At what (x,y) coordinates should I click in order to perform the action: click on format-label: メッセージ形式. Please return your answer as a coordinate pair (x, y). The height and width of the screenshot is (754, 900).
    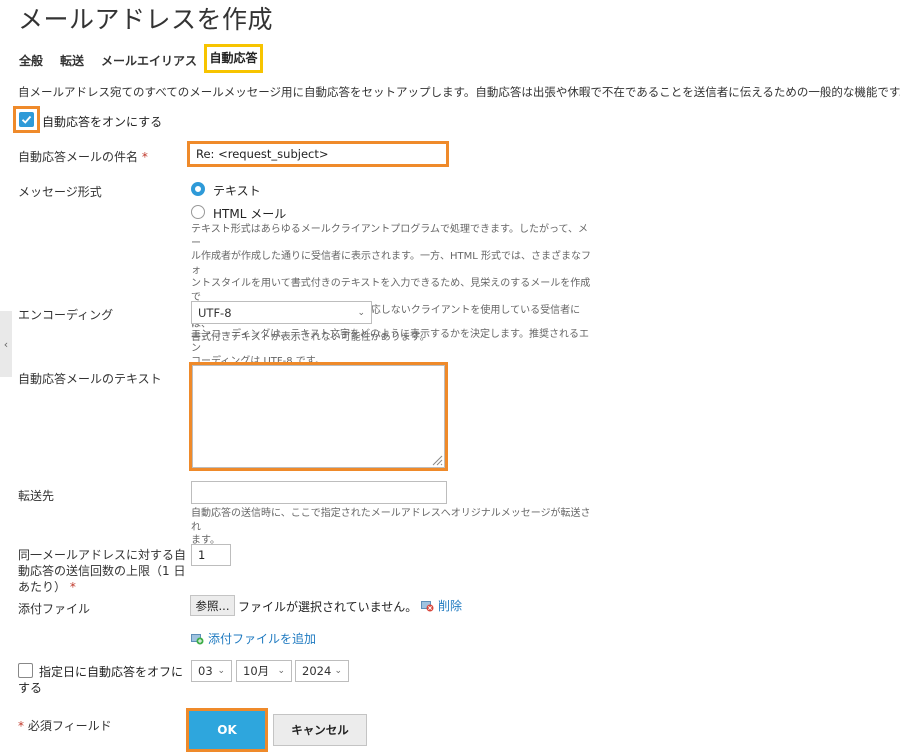
    Looking at the image, I should click on (60, 192).